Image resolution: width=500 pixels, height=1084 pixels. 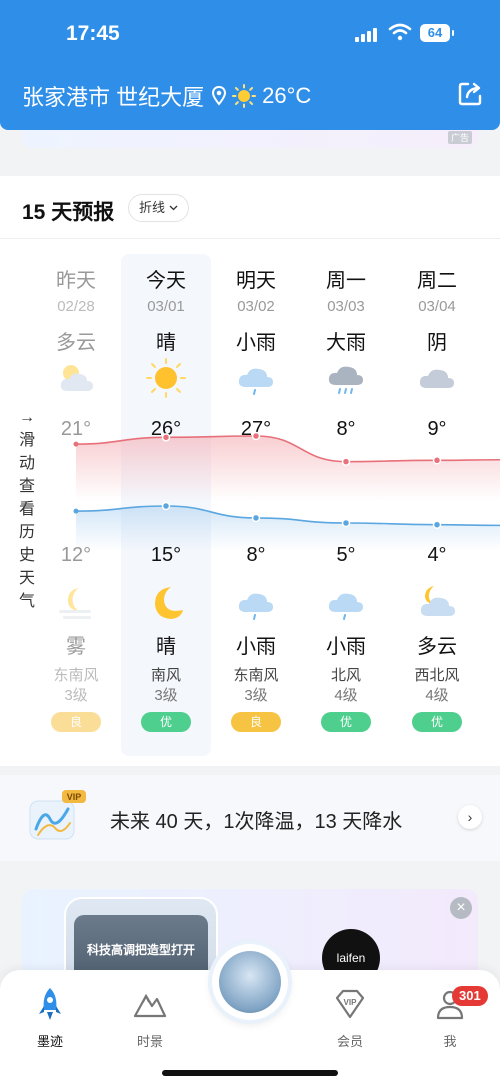 I want to click on app-header: 17:45 64 张家港市 世纪大厦 26°C, so click(x=250, y=65).